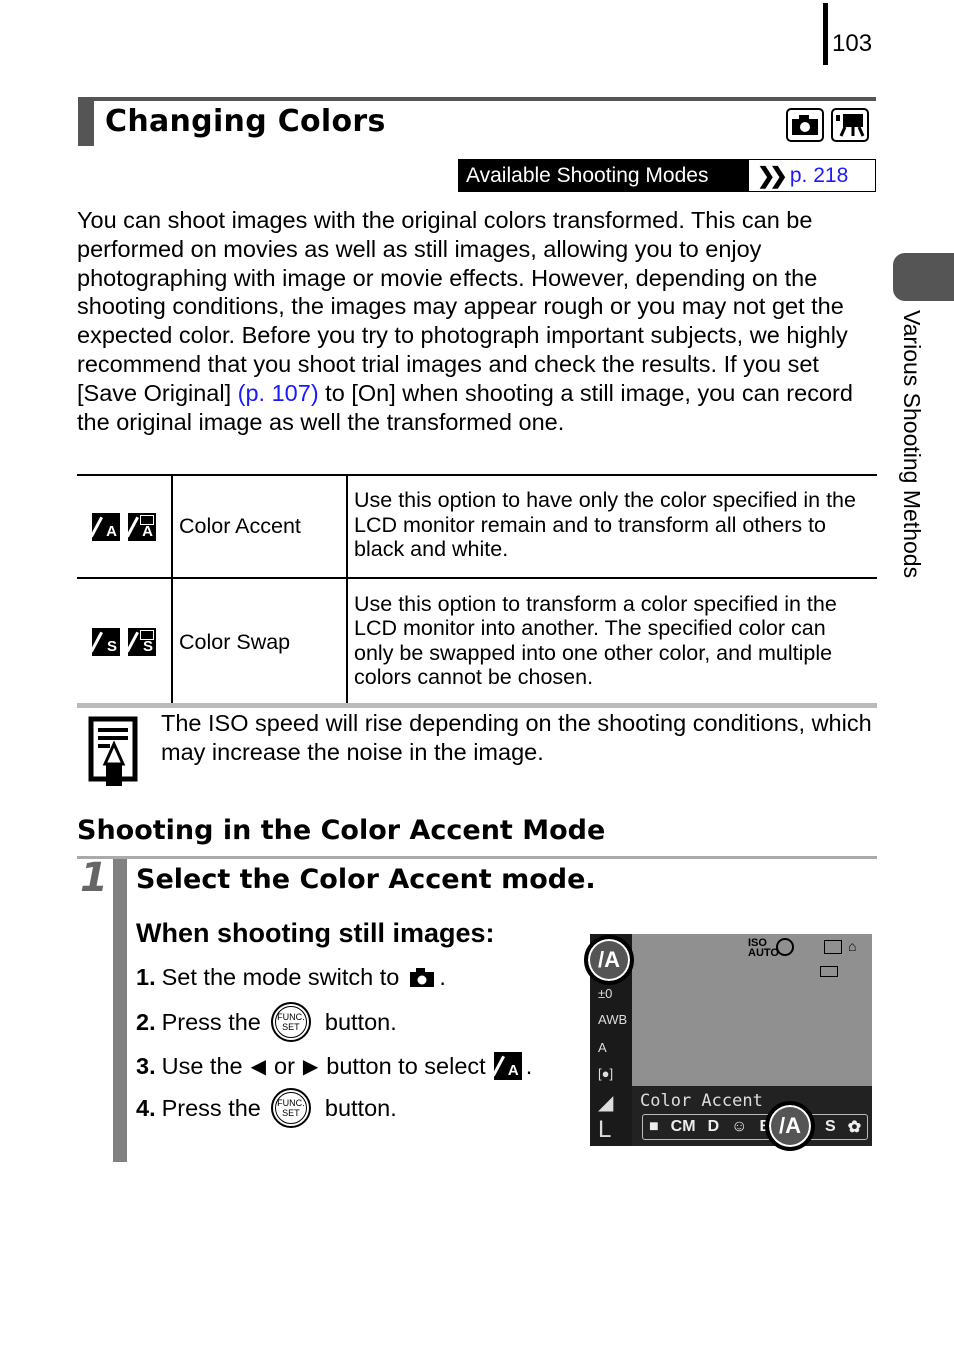  Describe the element at coordinates (124, 526) in the screenshot. I see `option-icons: AA` at that location.